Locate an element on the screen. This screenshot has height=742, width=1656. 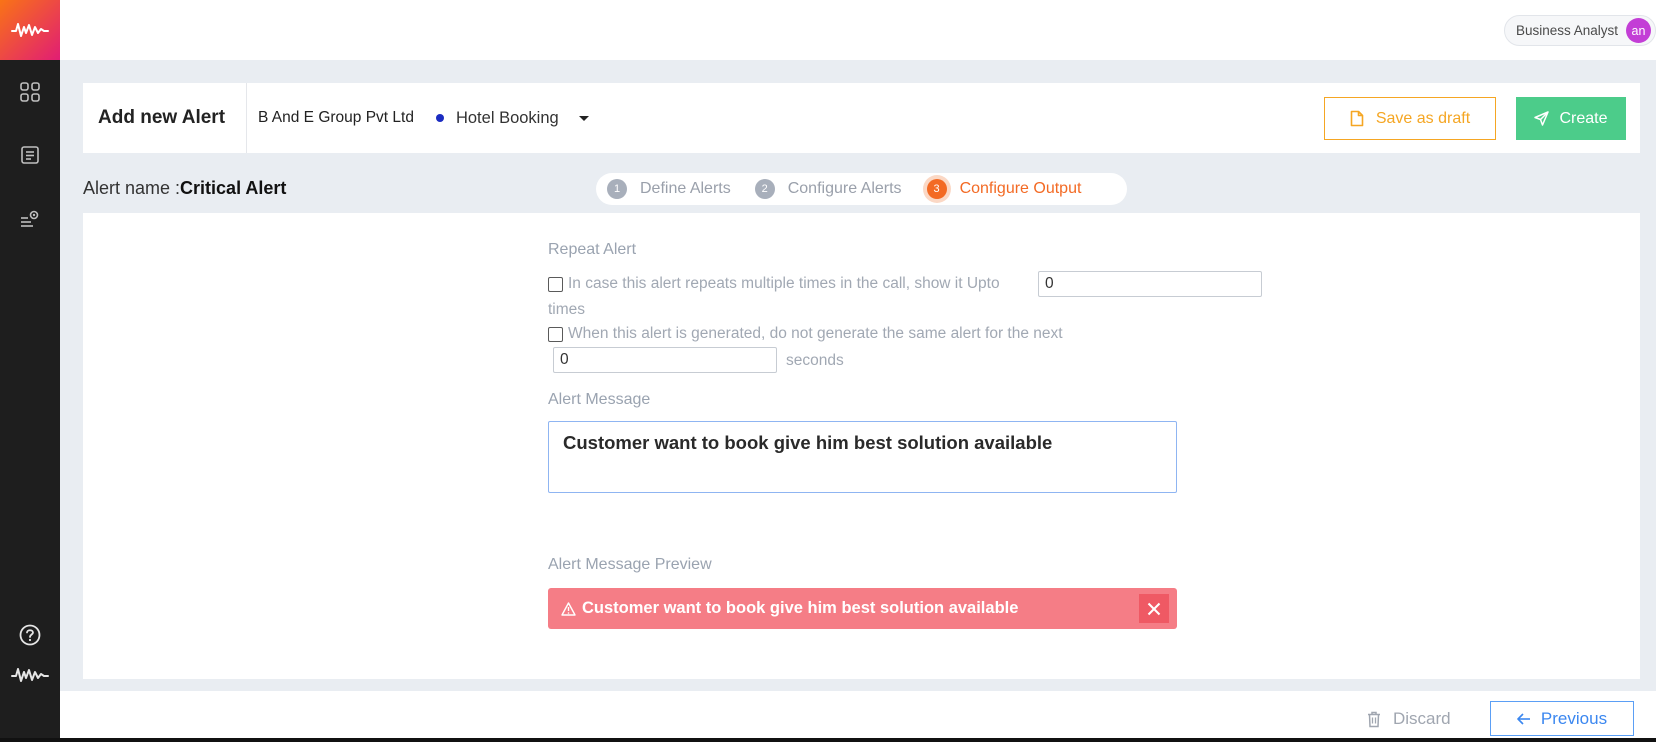
project-dropdown-caret-icon is located at coordinates (583, 118).